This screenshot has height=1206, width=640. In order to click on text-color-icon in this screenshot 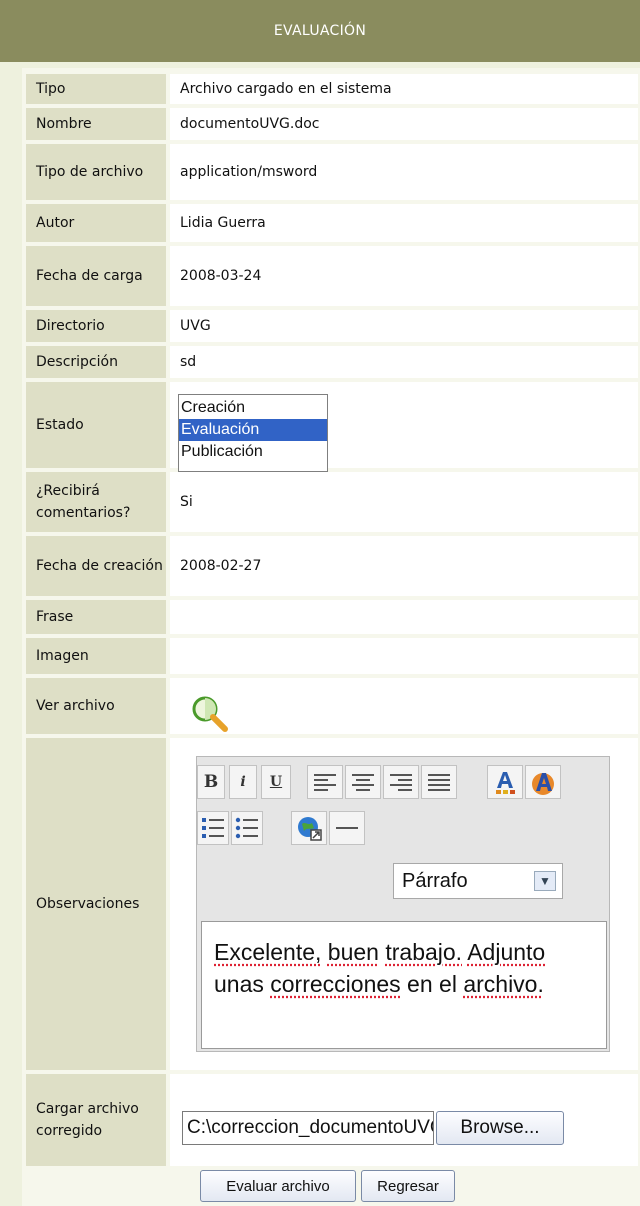, I will do `click(505, 783)`.